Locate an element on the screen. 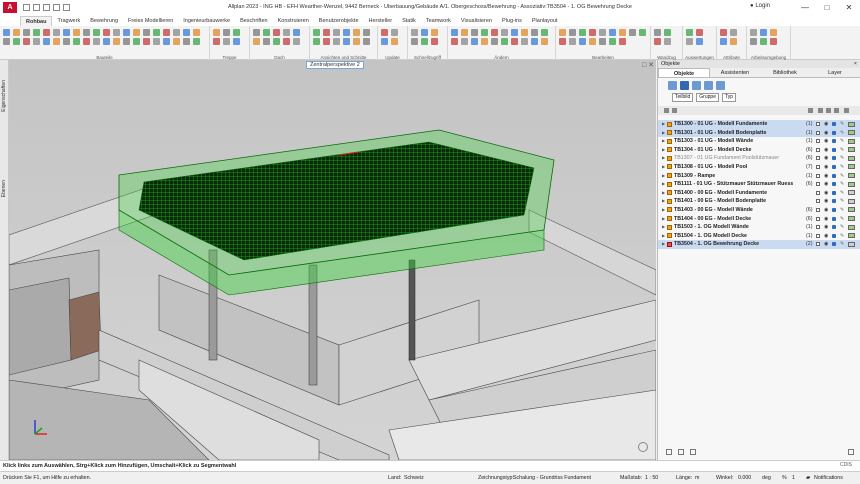 The height and width of the screenshot is (484, 860). status-angle-value: 0.000 is located at coordinates (744, 478).